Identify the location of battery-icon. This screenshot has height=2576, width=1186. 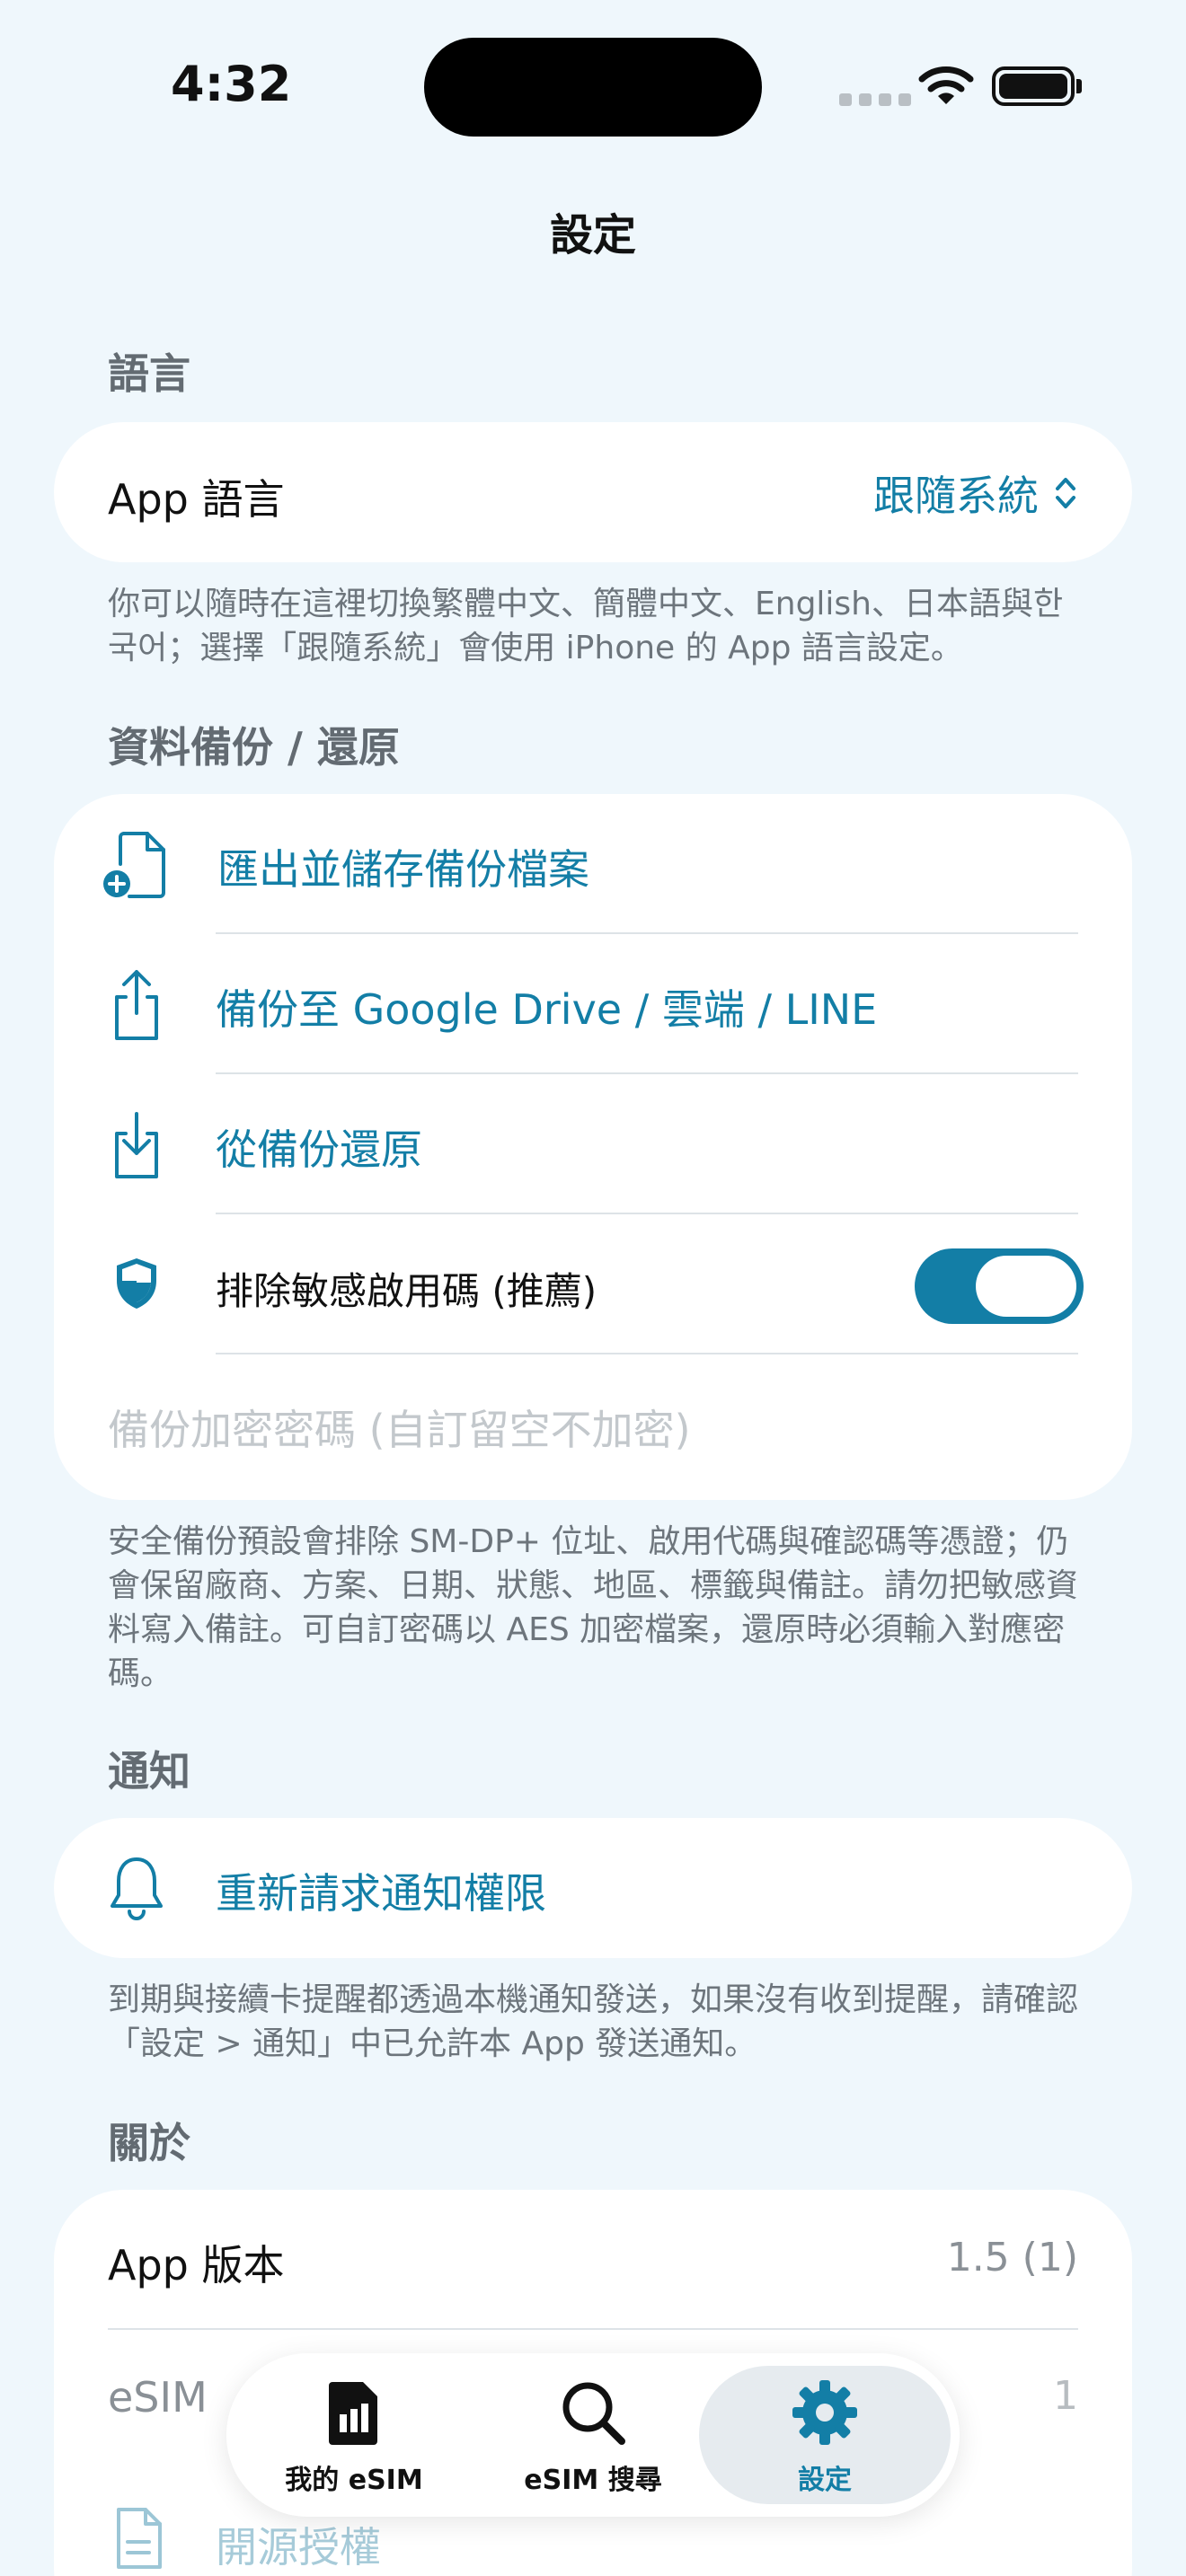
(1033, 86).